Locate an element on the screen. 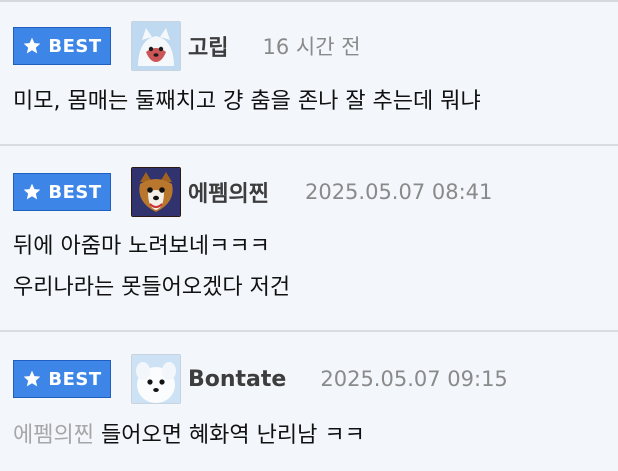 This screenshot has width=618, height=471. white-puppy-avatar-icon is located at coordinates (156, 379).